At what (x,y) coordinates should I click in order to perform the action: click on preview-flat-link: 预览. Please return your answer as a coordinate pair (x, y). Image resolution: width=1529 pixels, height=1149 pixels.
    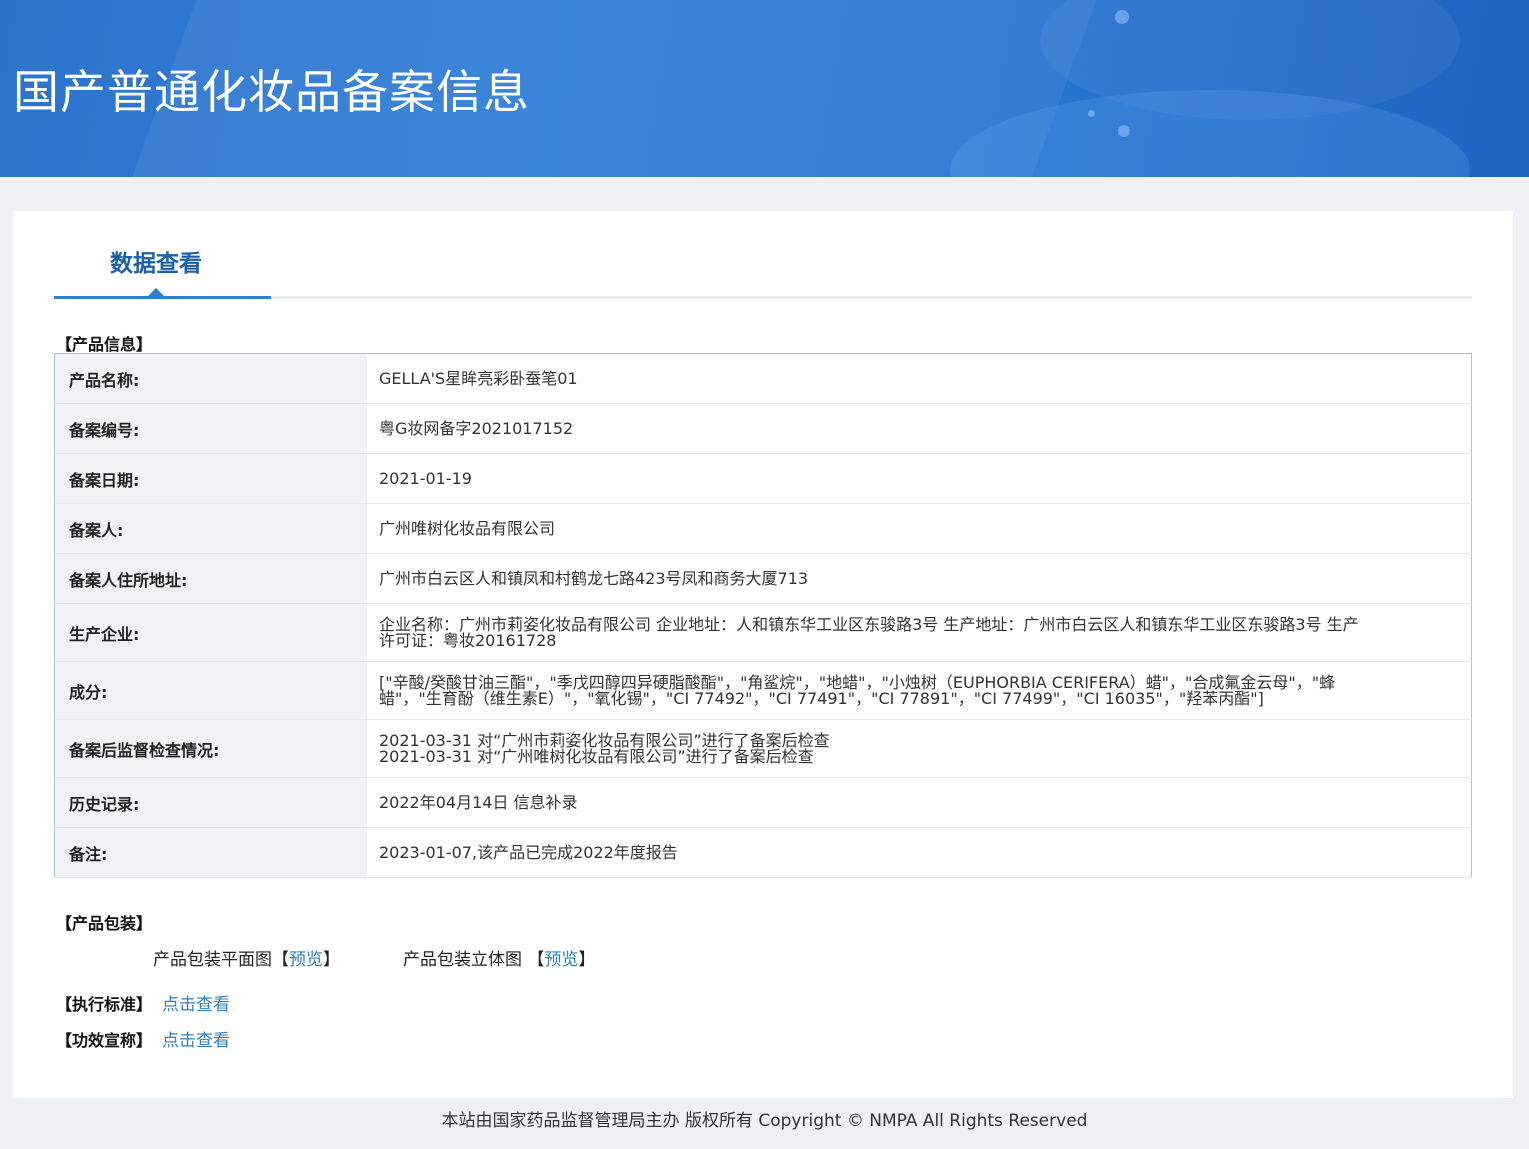
    Looking at the image, I should click on (306, 960).